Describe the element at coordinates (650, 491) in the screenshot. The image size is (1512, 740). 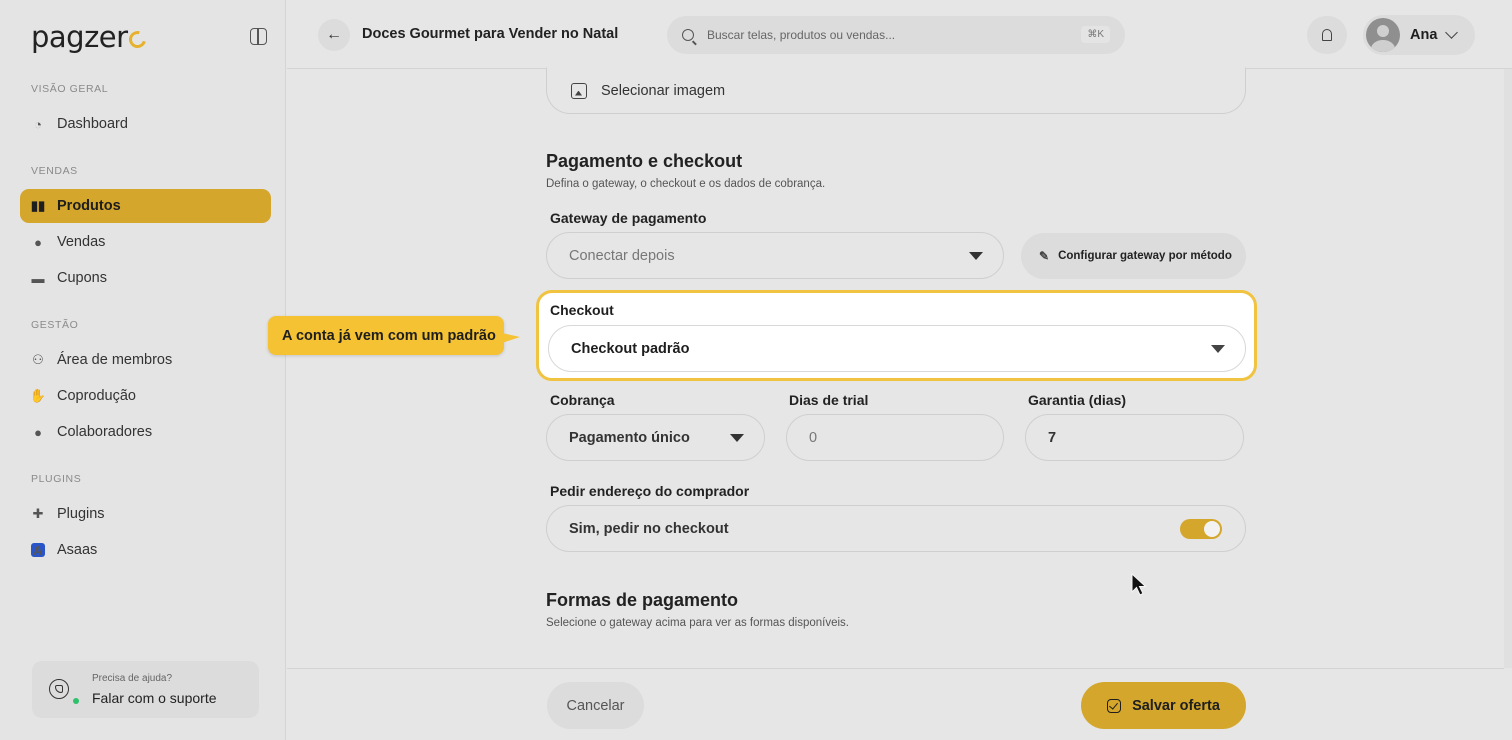
I see `address-label: Pedir endereço do comprador` at that location.